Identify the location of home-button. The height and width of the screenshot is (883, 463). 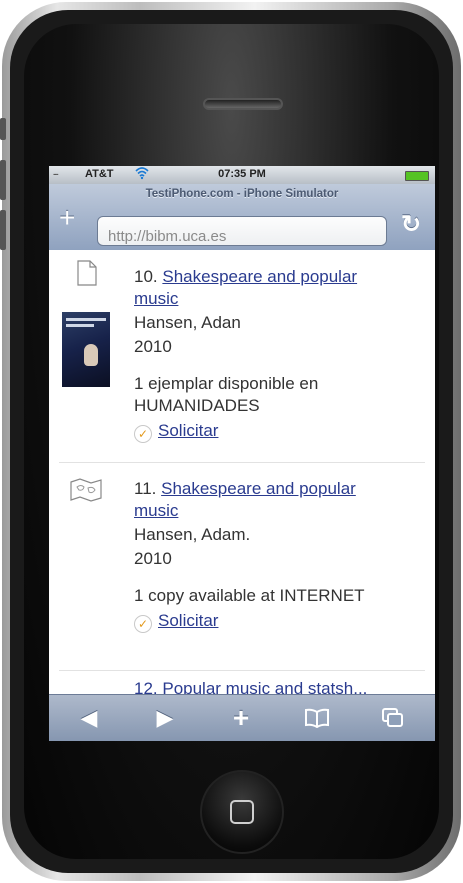
(242, 812).